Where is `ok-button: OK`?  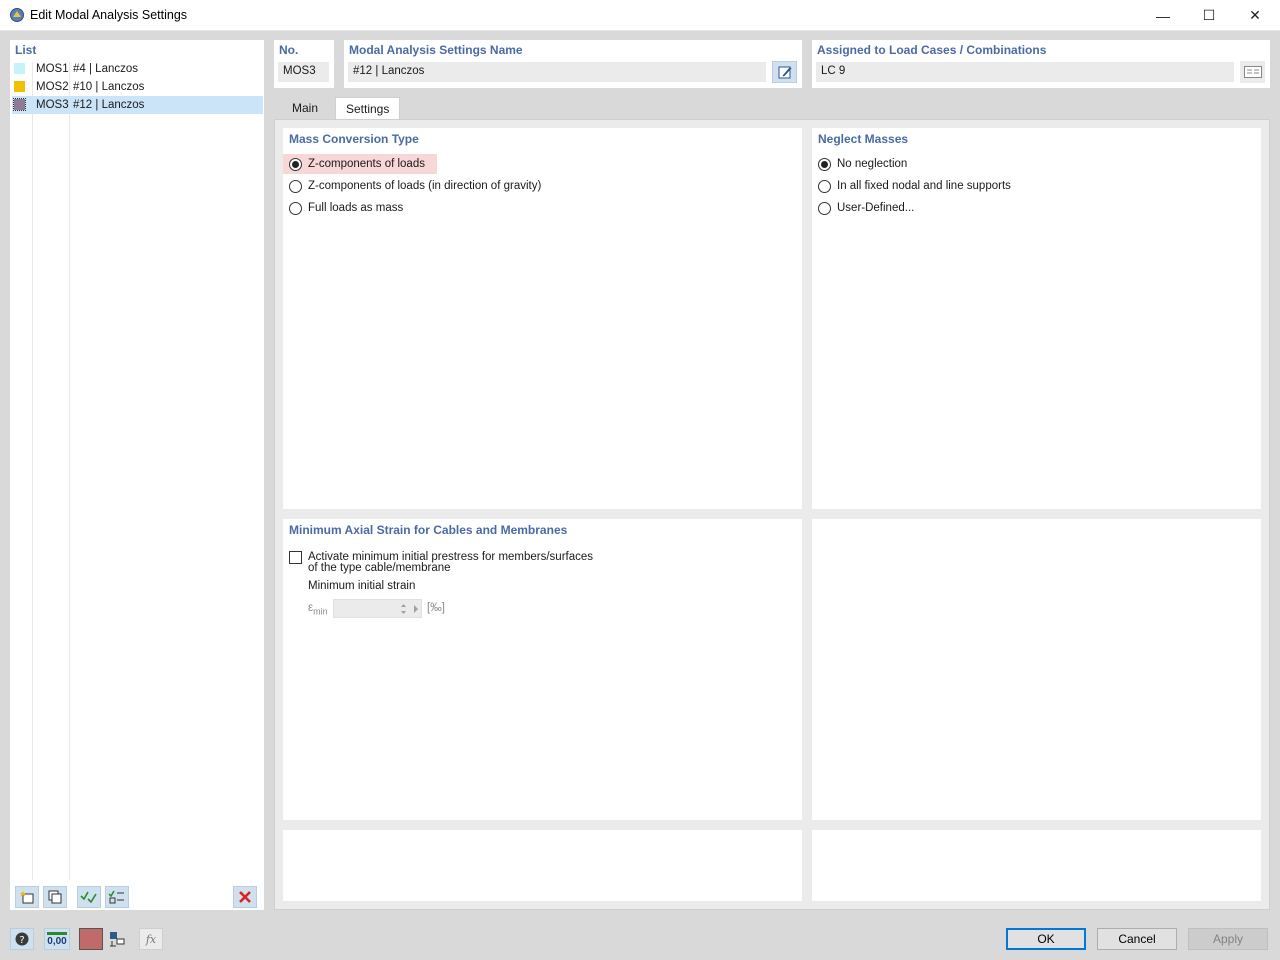 ok-button: OK is located at coordinates (1046, 939).